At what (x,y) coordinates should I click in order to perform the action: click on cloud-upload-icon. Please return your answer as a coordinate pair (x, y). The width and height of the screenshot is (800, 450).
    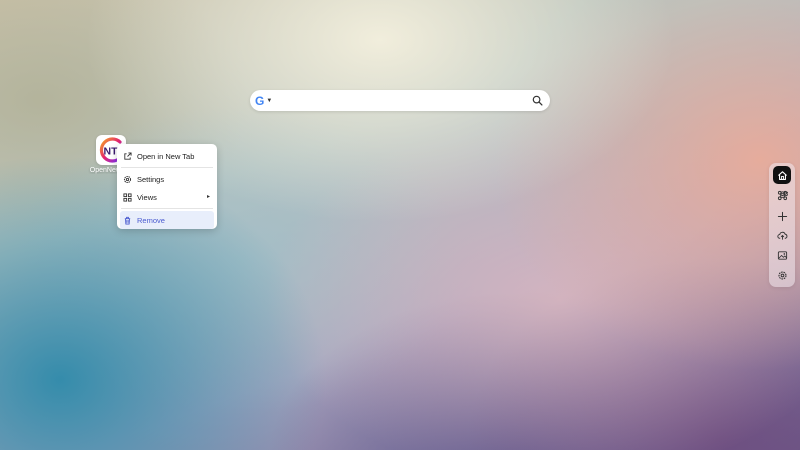
    Looking at the image, I should click on (781, 235).